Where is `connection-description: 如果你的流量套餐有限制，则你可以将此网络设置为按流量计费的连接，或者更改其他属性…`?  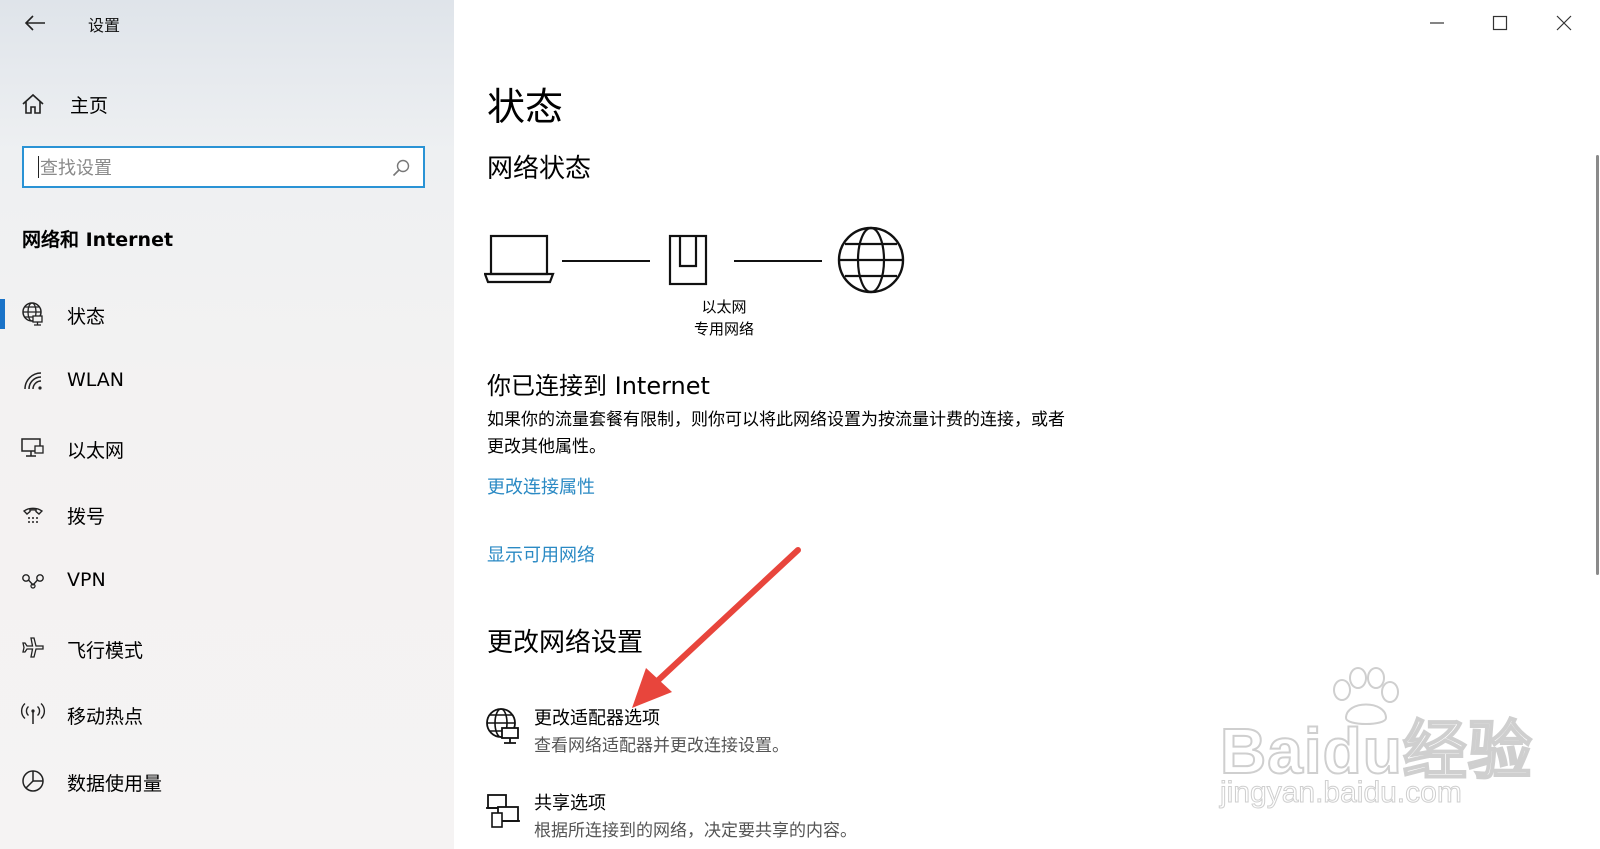
connection-description: 如果你的流量套餐有限制，则你可以将此网络设置为按流量计费的连接，或者更改其他属性… is located at coordinates (776, 433).